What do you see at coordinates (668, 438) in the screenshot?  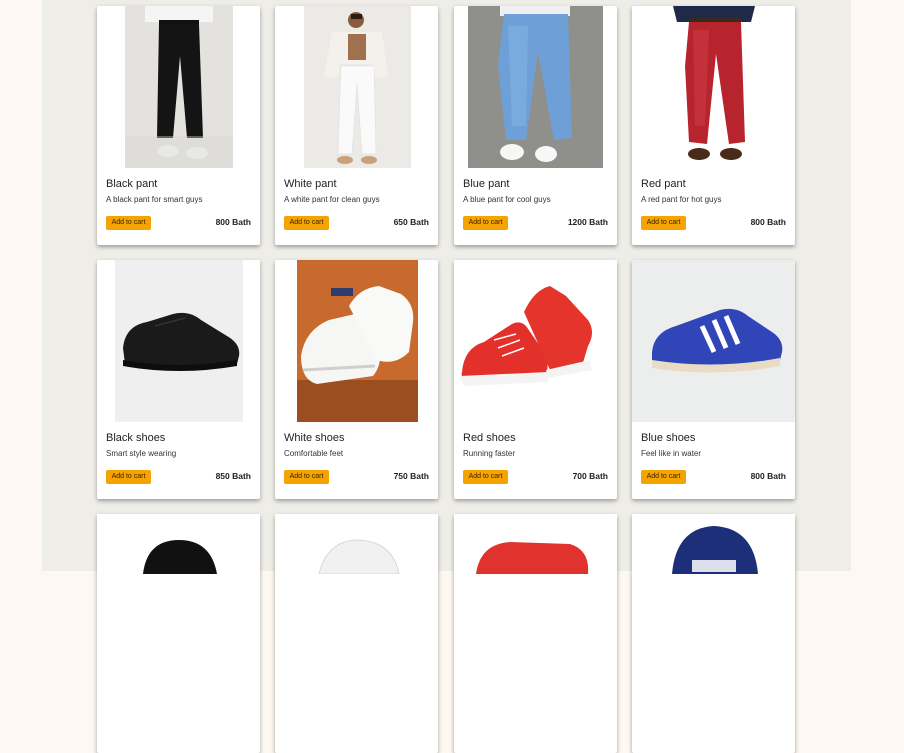 I see `product-name: Blue shoes` at bounding box center [668, 438].